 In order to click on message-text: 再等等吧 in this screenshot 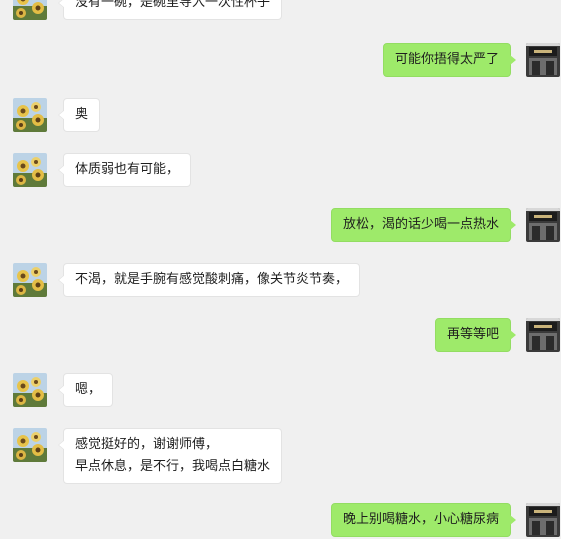, I will do `click(472, 334)`.